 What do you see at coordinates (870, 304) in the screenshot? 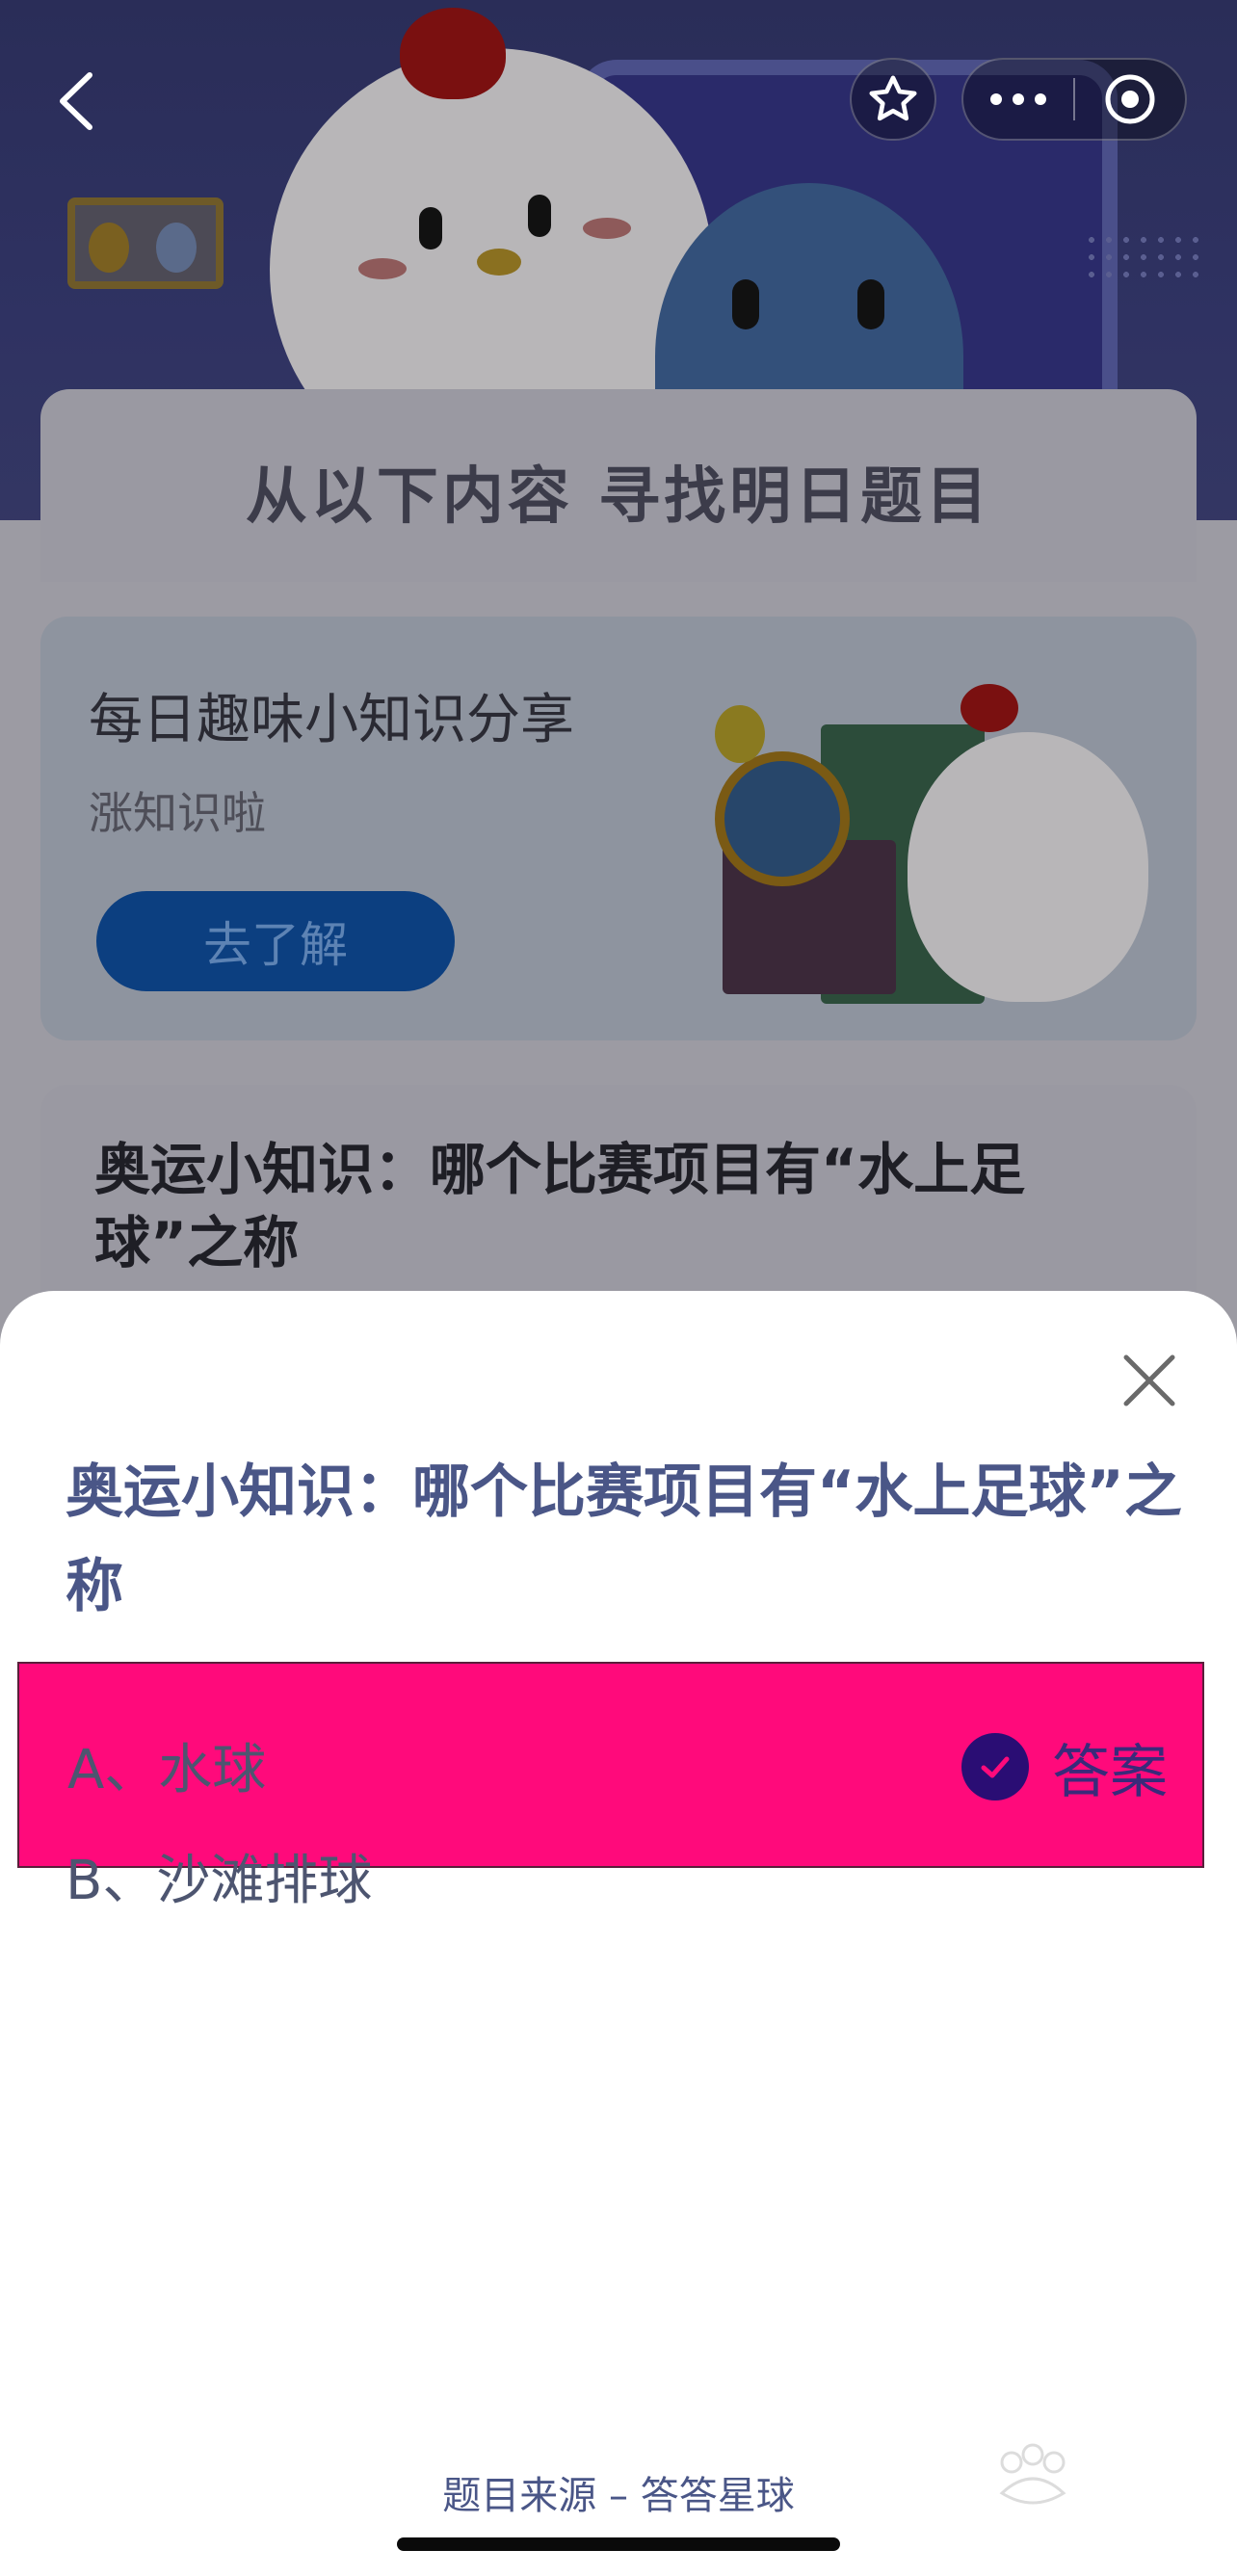
I see `alien-eye-right` at bounding box center [870, 304].